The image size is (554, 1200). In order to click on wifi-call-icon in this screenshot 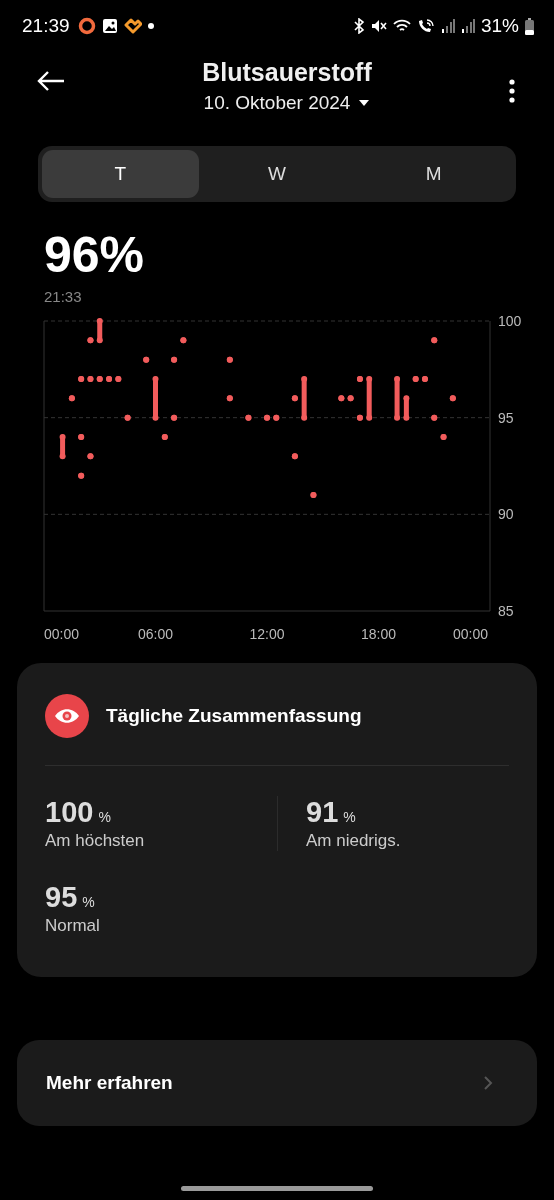, I will do `click(425, 26)`.